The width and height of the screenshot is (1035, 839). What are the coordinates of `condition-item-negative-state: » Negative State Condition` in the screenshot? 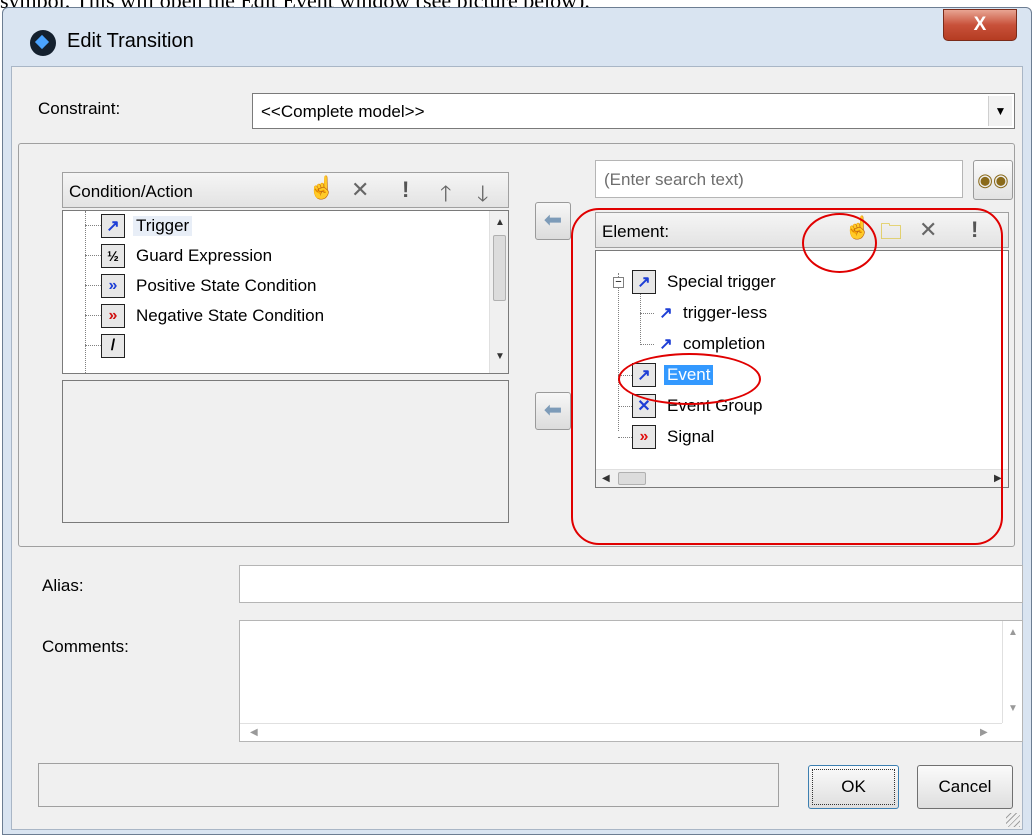 It's located at (214, 316).